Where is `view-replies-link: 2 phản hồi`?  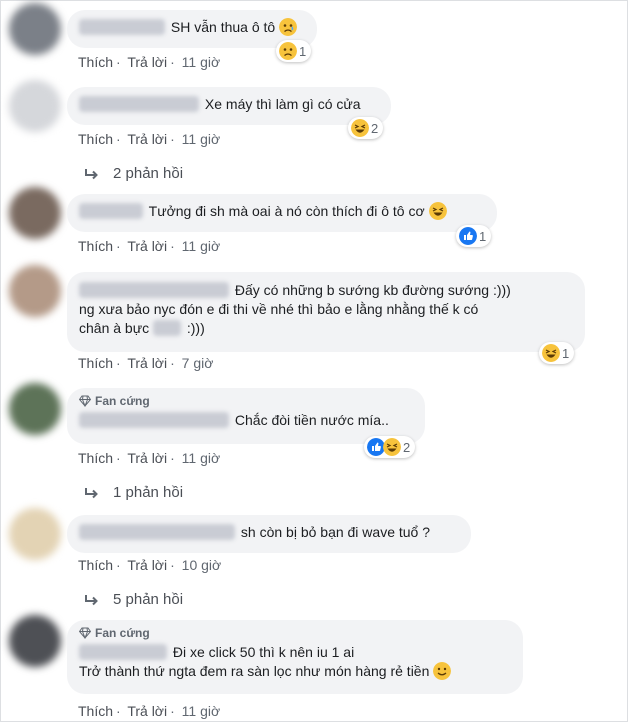
view-replies-link: 2 phản hồi is located at coordinates (134, 173).